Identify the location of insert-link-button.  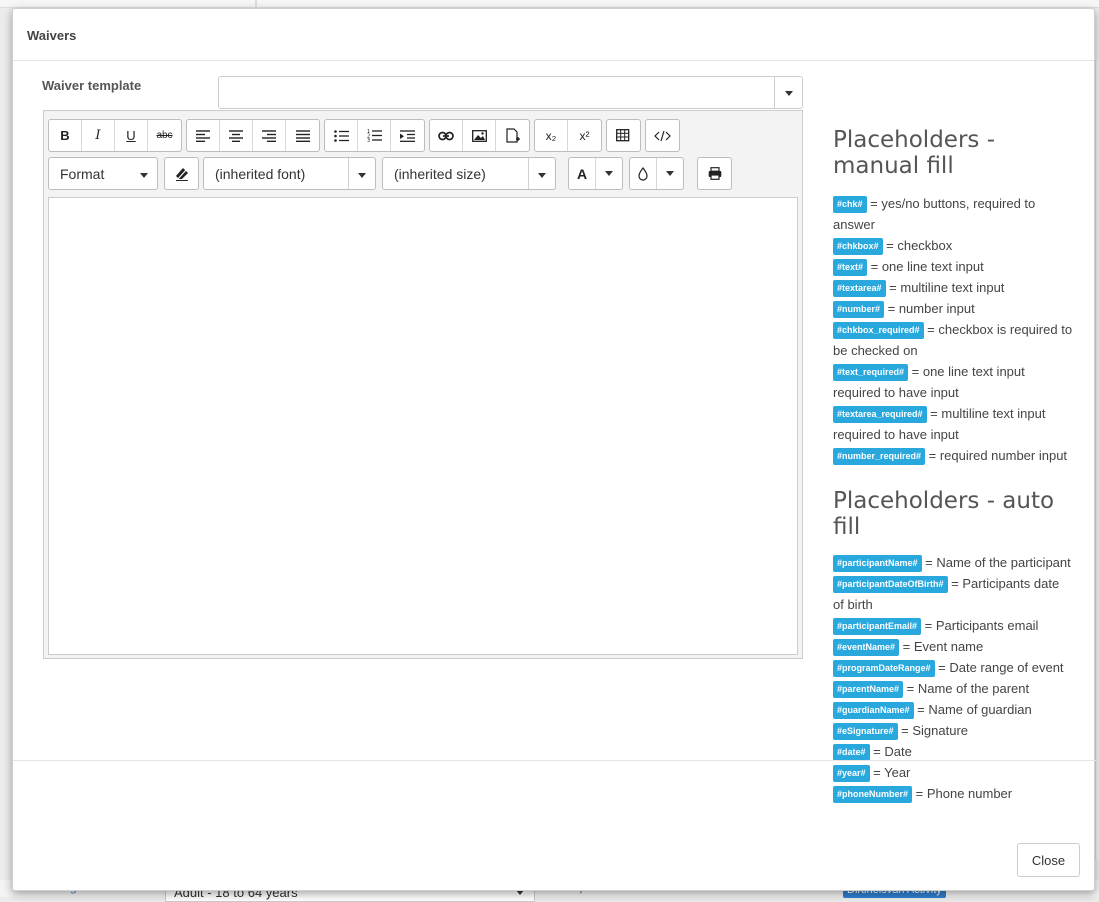
(446, 135).